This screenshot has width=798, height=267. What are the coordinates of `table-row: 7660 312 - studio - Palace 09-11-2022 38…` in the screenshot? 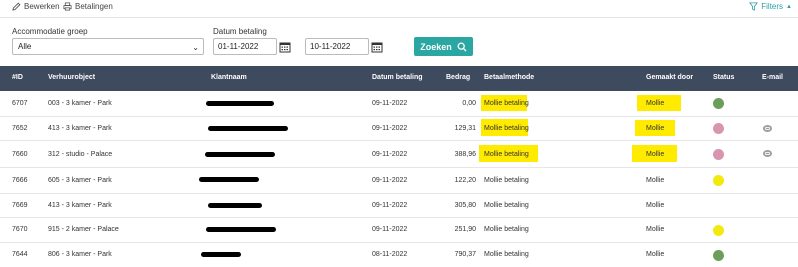 It's located at (399, 154).